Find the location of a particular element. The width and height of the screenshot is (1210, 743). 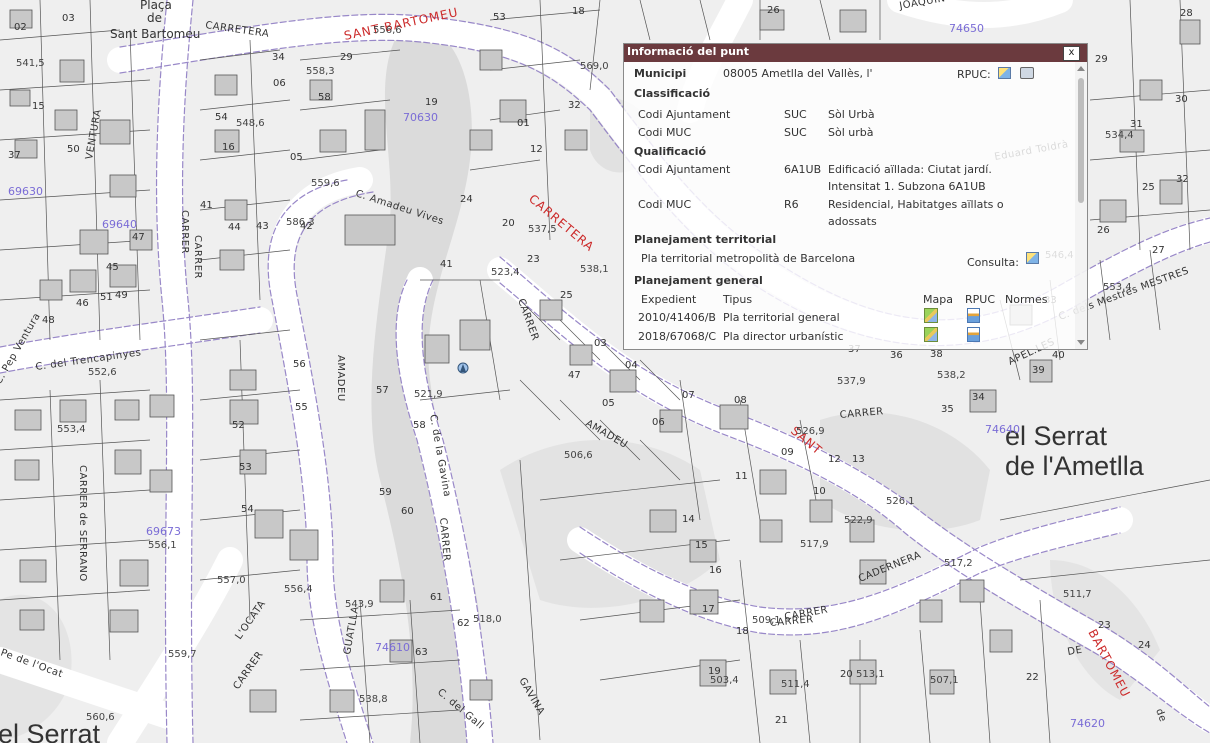

altitude-label: 537,5 is located at coordinates (542, 229).